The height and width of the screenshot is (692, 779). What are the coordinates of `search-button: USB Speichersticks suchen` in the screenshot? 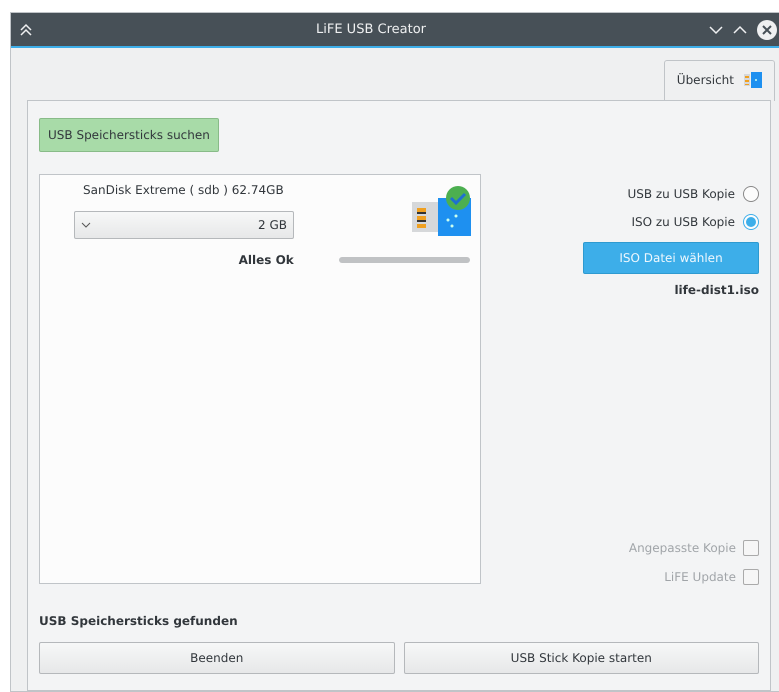 It's located at (129, 135).